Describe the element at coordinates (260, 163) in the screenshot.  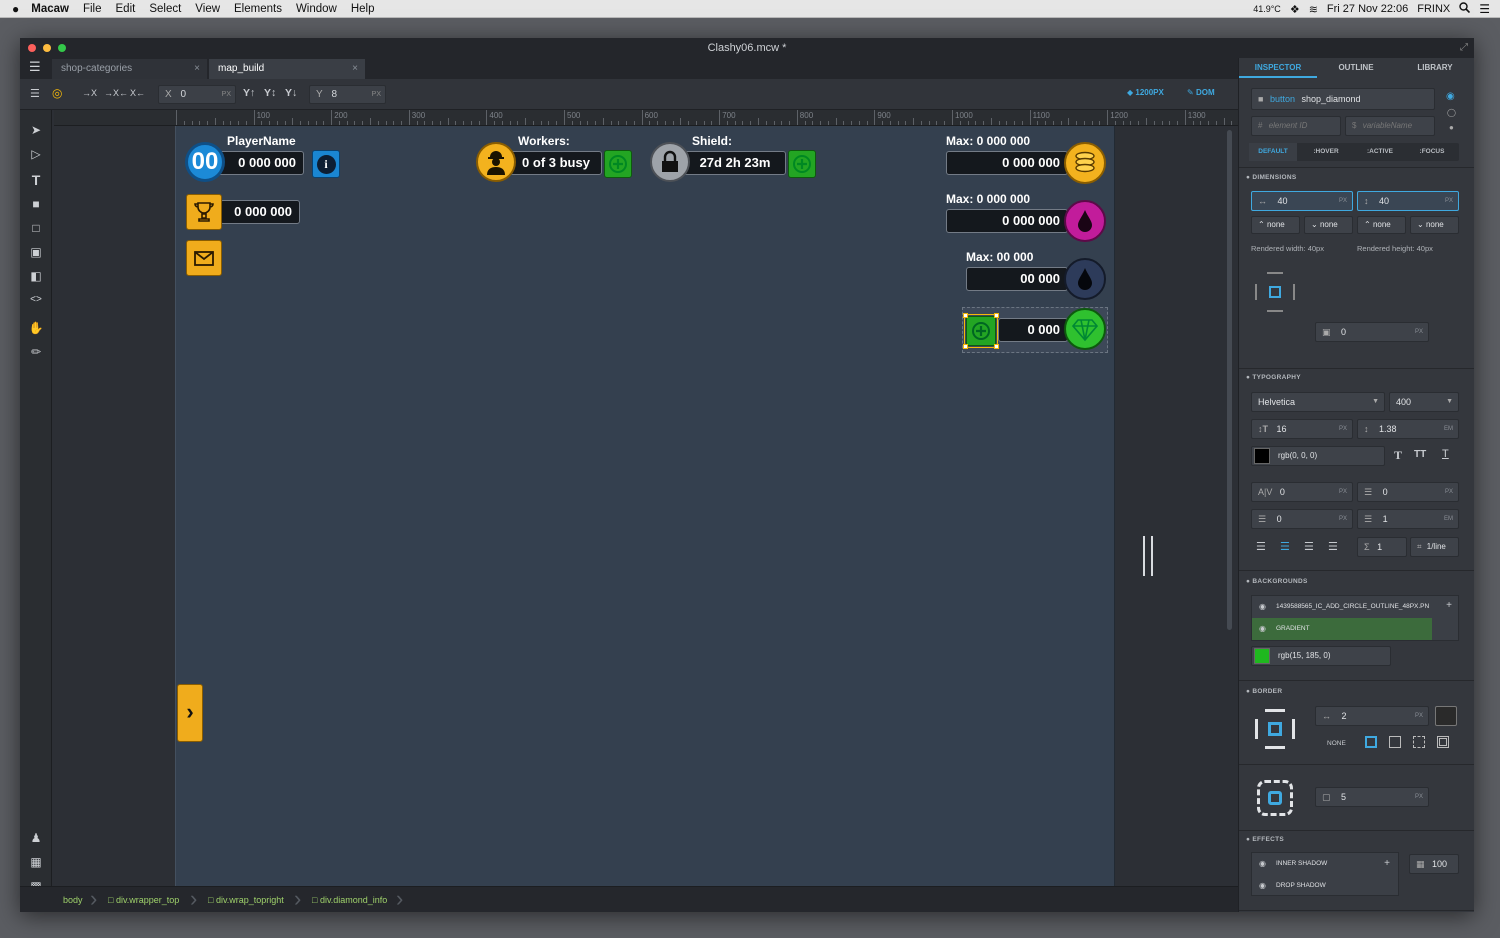
I see `player-gold-box: 0 000 000` at that location.